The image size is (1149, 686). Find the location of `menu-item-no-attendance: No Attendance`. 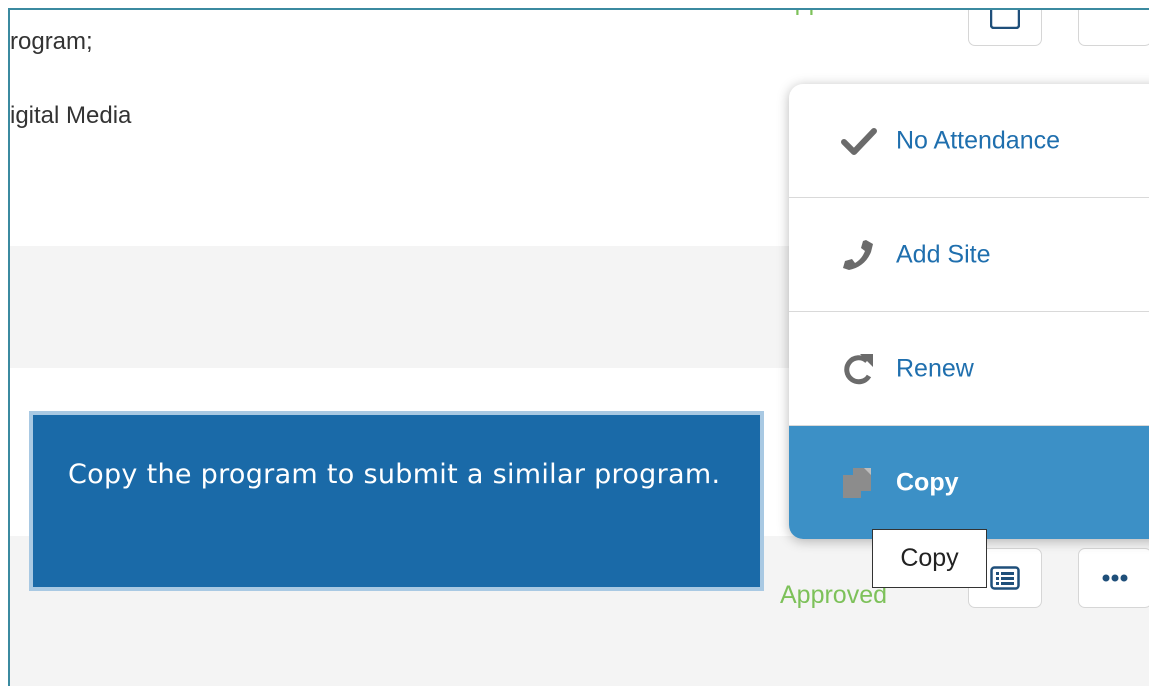

menu-item-no-attendance: No Attendance is located at coordinates (969, 141).